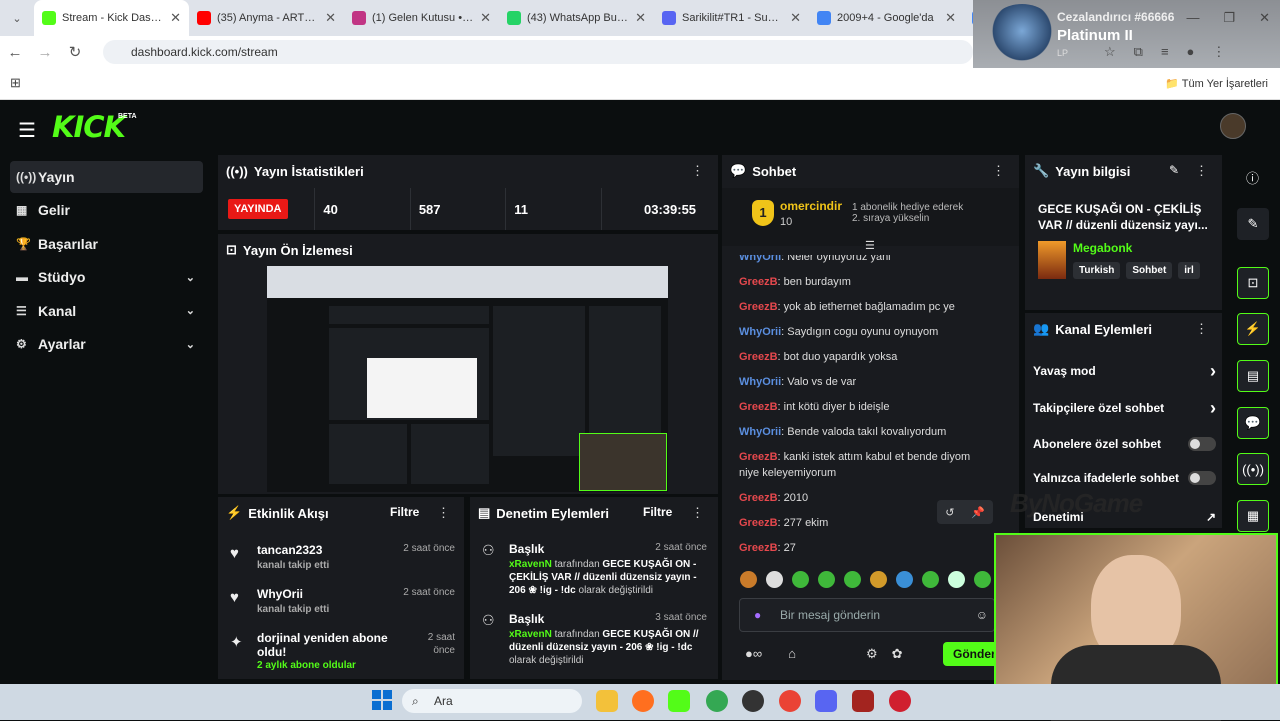 Image resolution: width=1280 pixels, height=721 pixels. What do you see at coordinates (266, 18) in the screenshot?
I see `browser-tab: (35) Anyma - ARTBAT ✕` at bounding box center [266, 18].